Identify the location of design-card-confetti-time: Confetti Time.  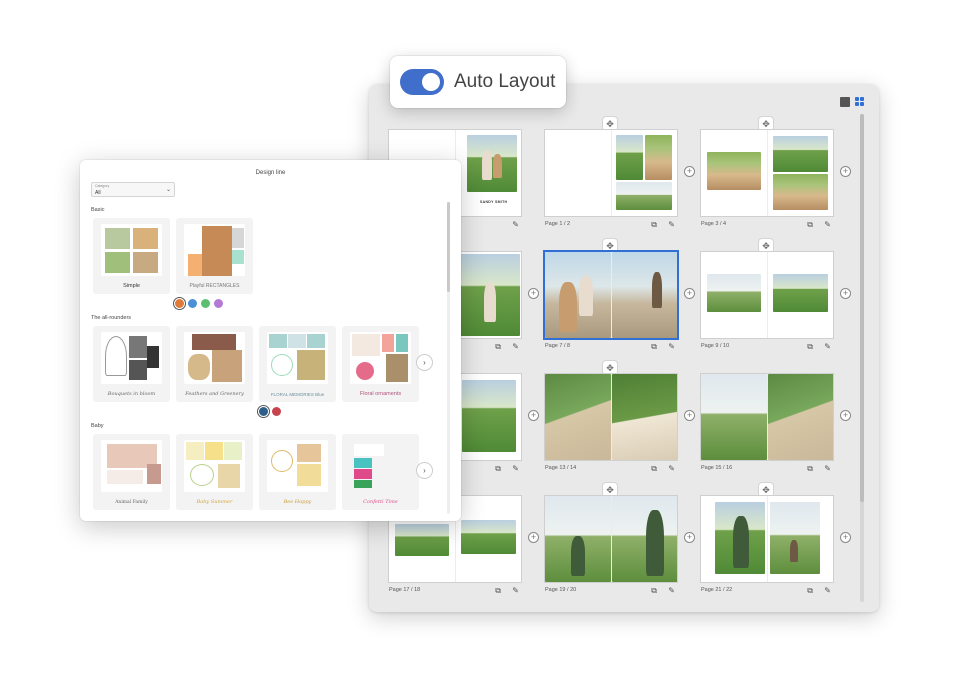
(380, 472).